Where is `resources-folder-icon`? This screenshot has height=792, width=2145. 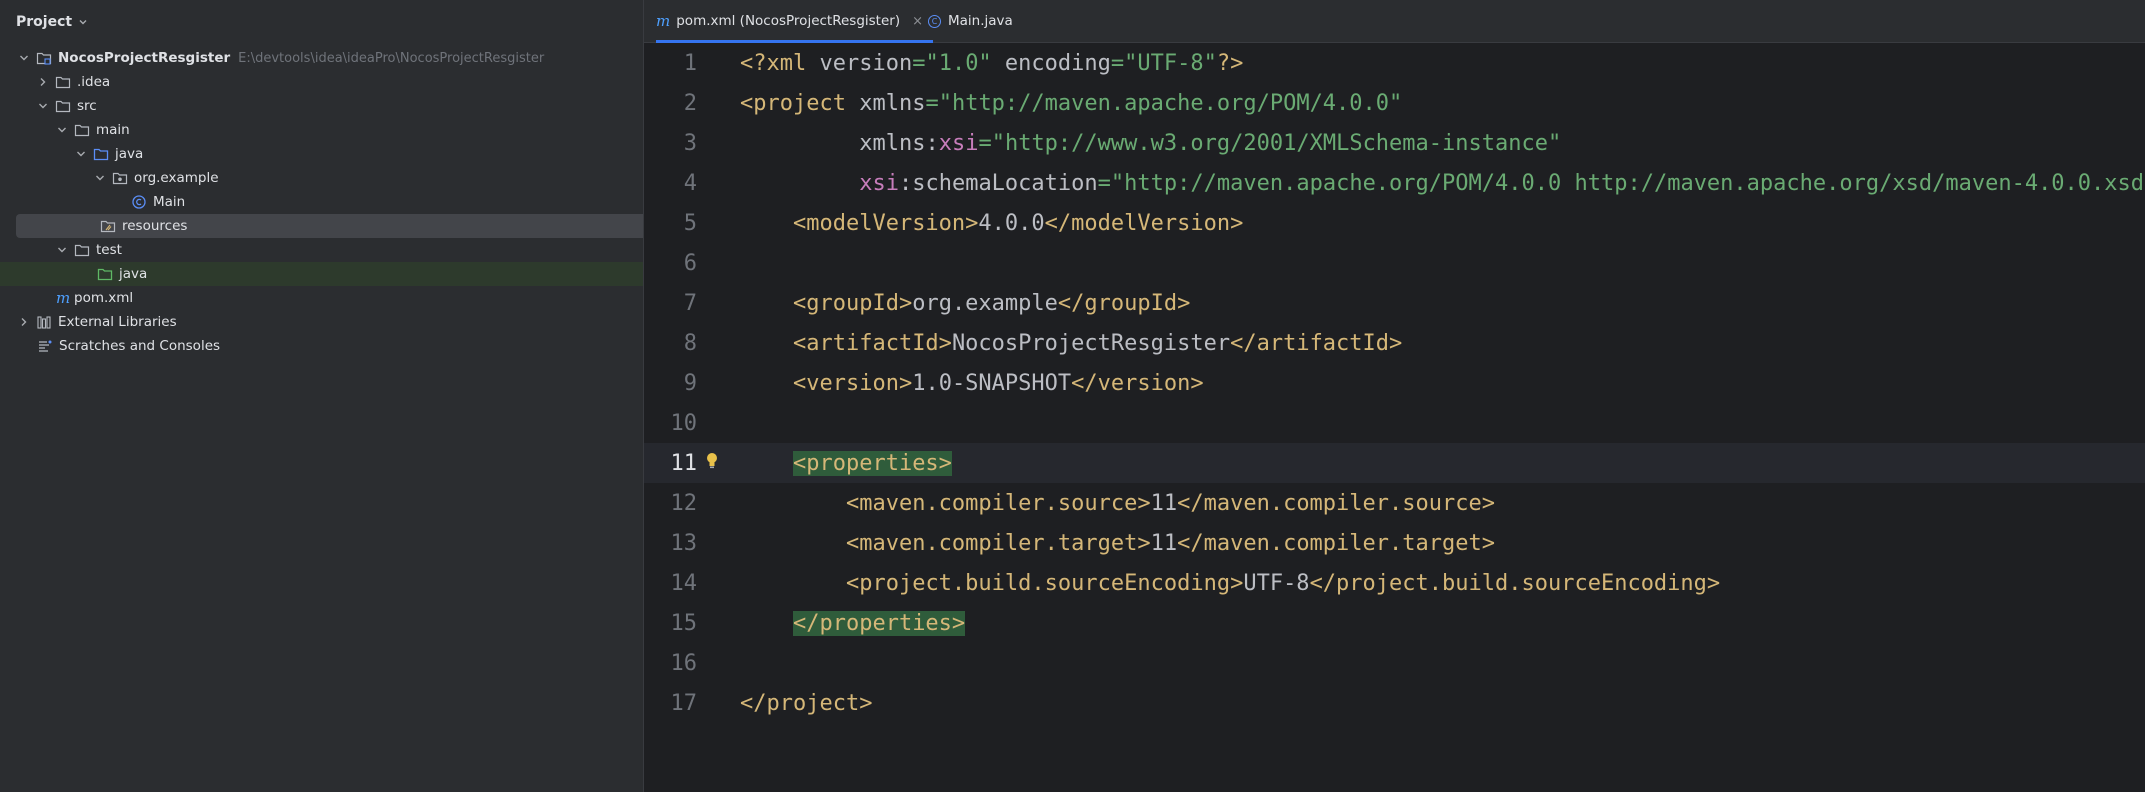 resources-folder-icon is located at coordinates (108, 226).